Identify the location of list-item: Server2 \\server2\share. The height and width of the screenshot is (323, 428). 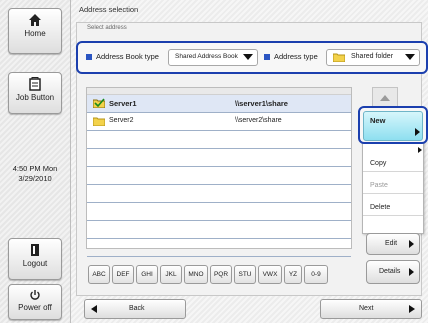
(219, 122).